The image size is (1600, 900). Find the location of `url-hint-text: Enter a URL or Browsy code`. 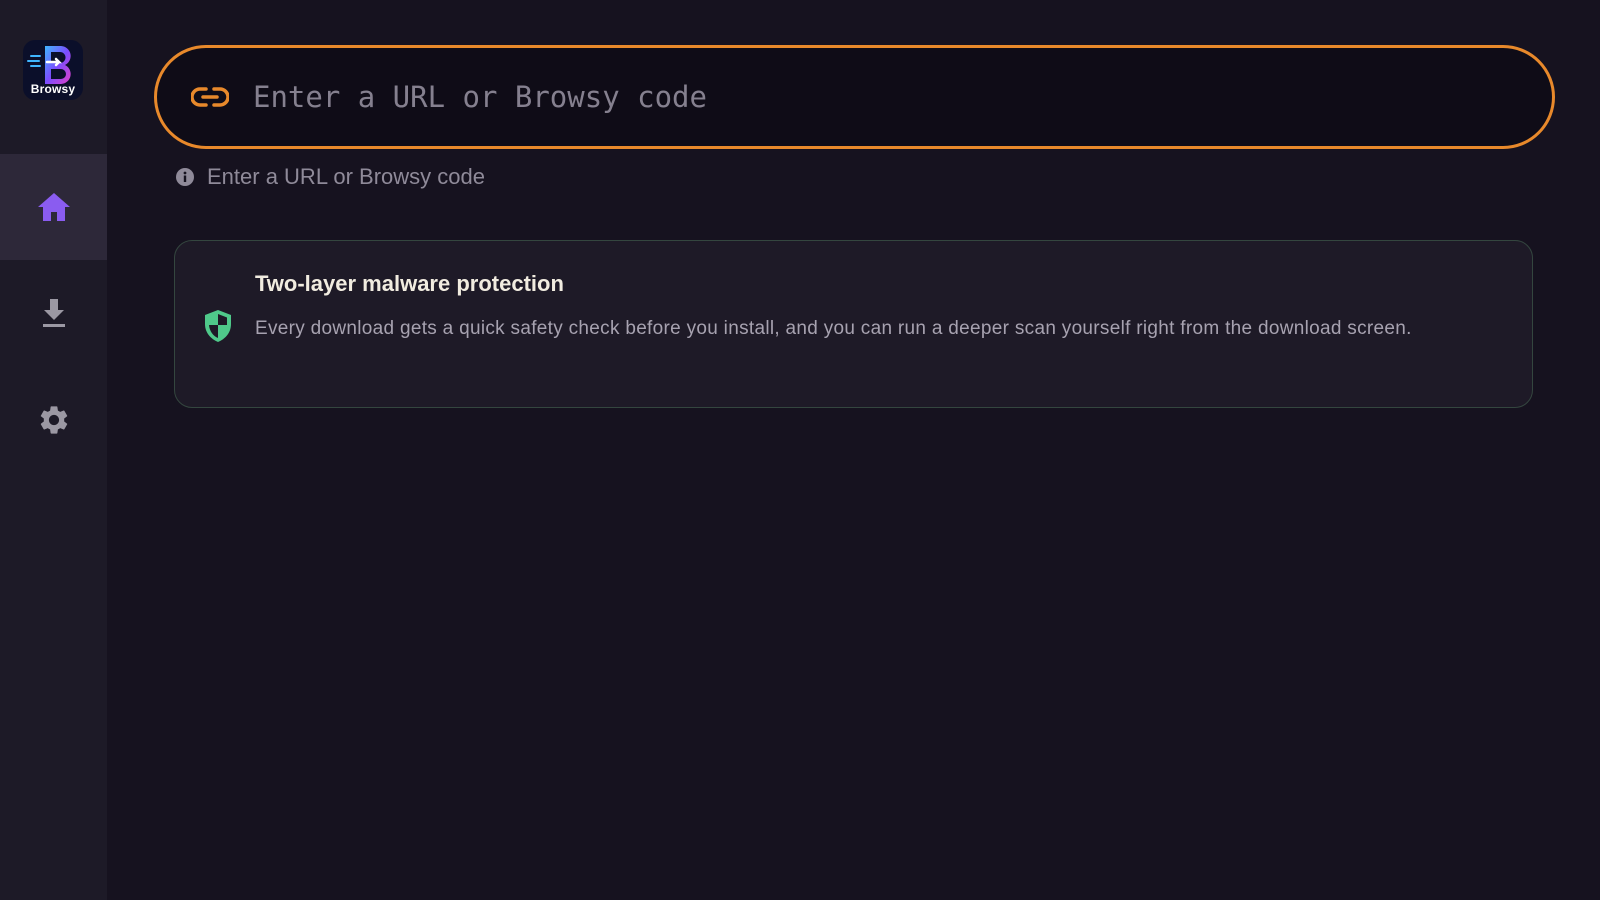

url-hint-text: Enter a URL or Browsy code is located at coordinates (346, 176).